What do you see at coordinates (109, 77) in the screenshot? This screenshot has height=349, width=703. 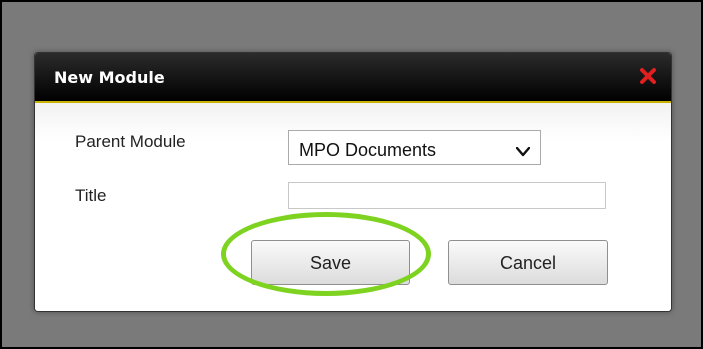 I see `dialog-title: New Module` at bounding box center [109, 77].